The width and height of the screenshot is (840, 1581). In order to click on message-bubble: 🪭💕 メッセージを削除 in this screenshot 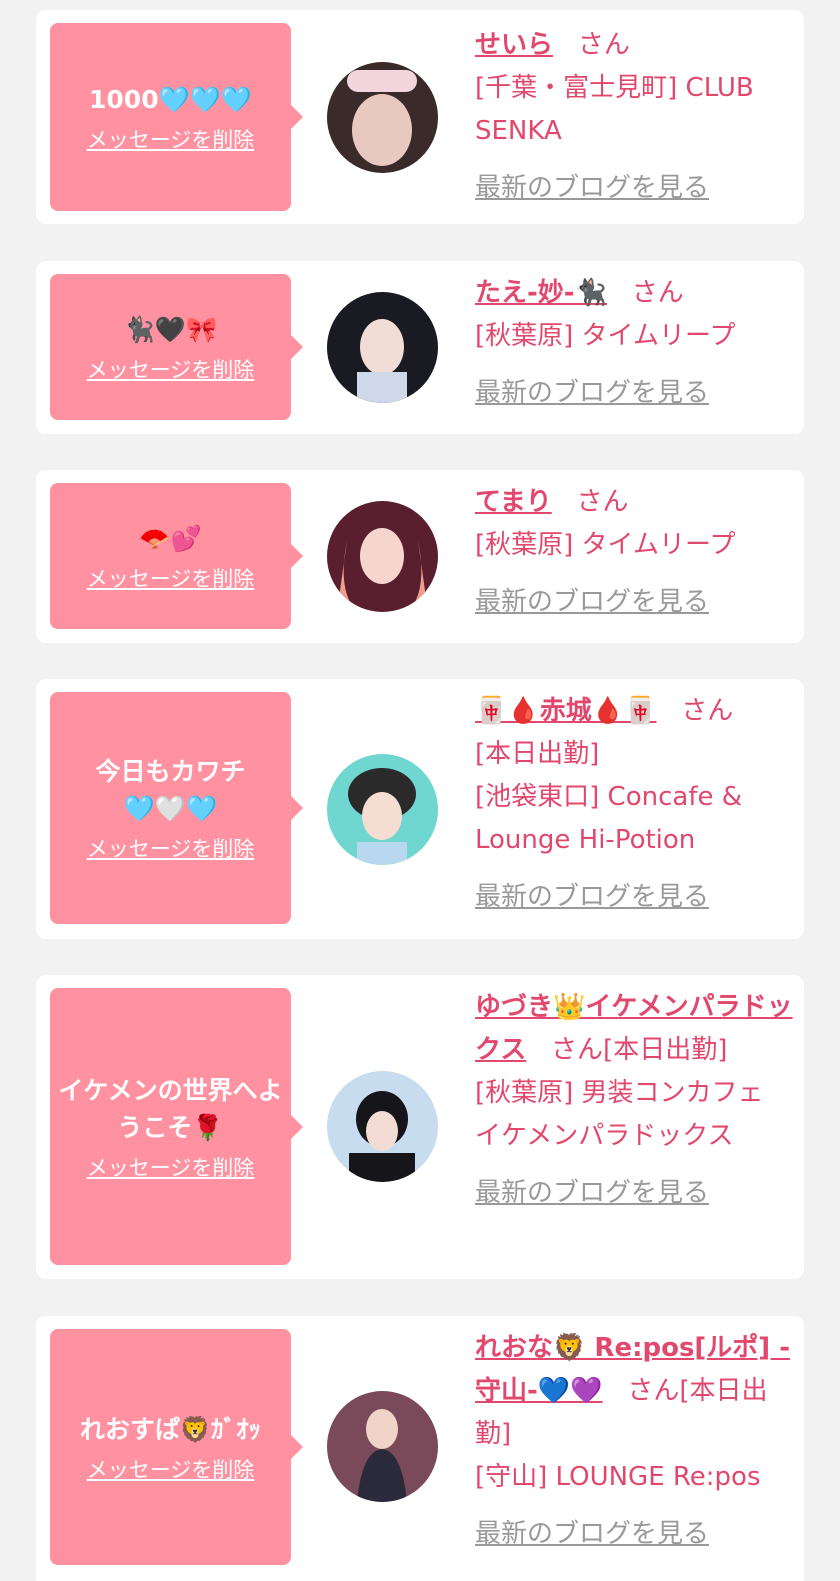, I will do `click(176, 556)`.